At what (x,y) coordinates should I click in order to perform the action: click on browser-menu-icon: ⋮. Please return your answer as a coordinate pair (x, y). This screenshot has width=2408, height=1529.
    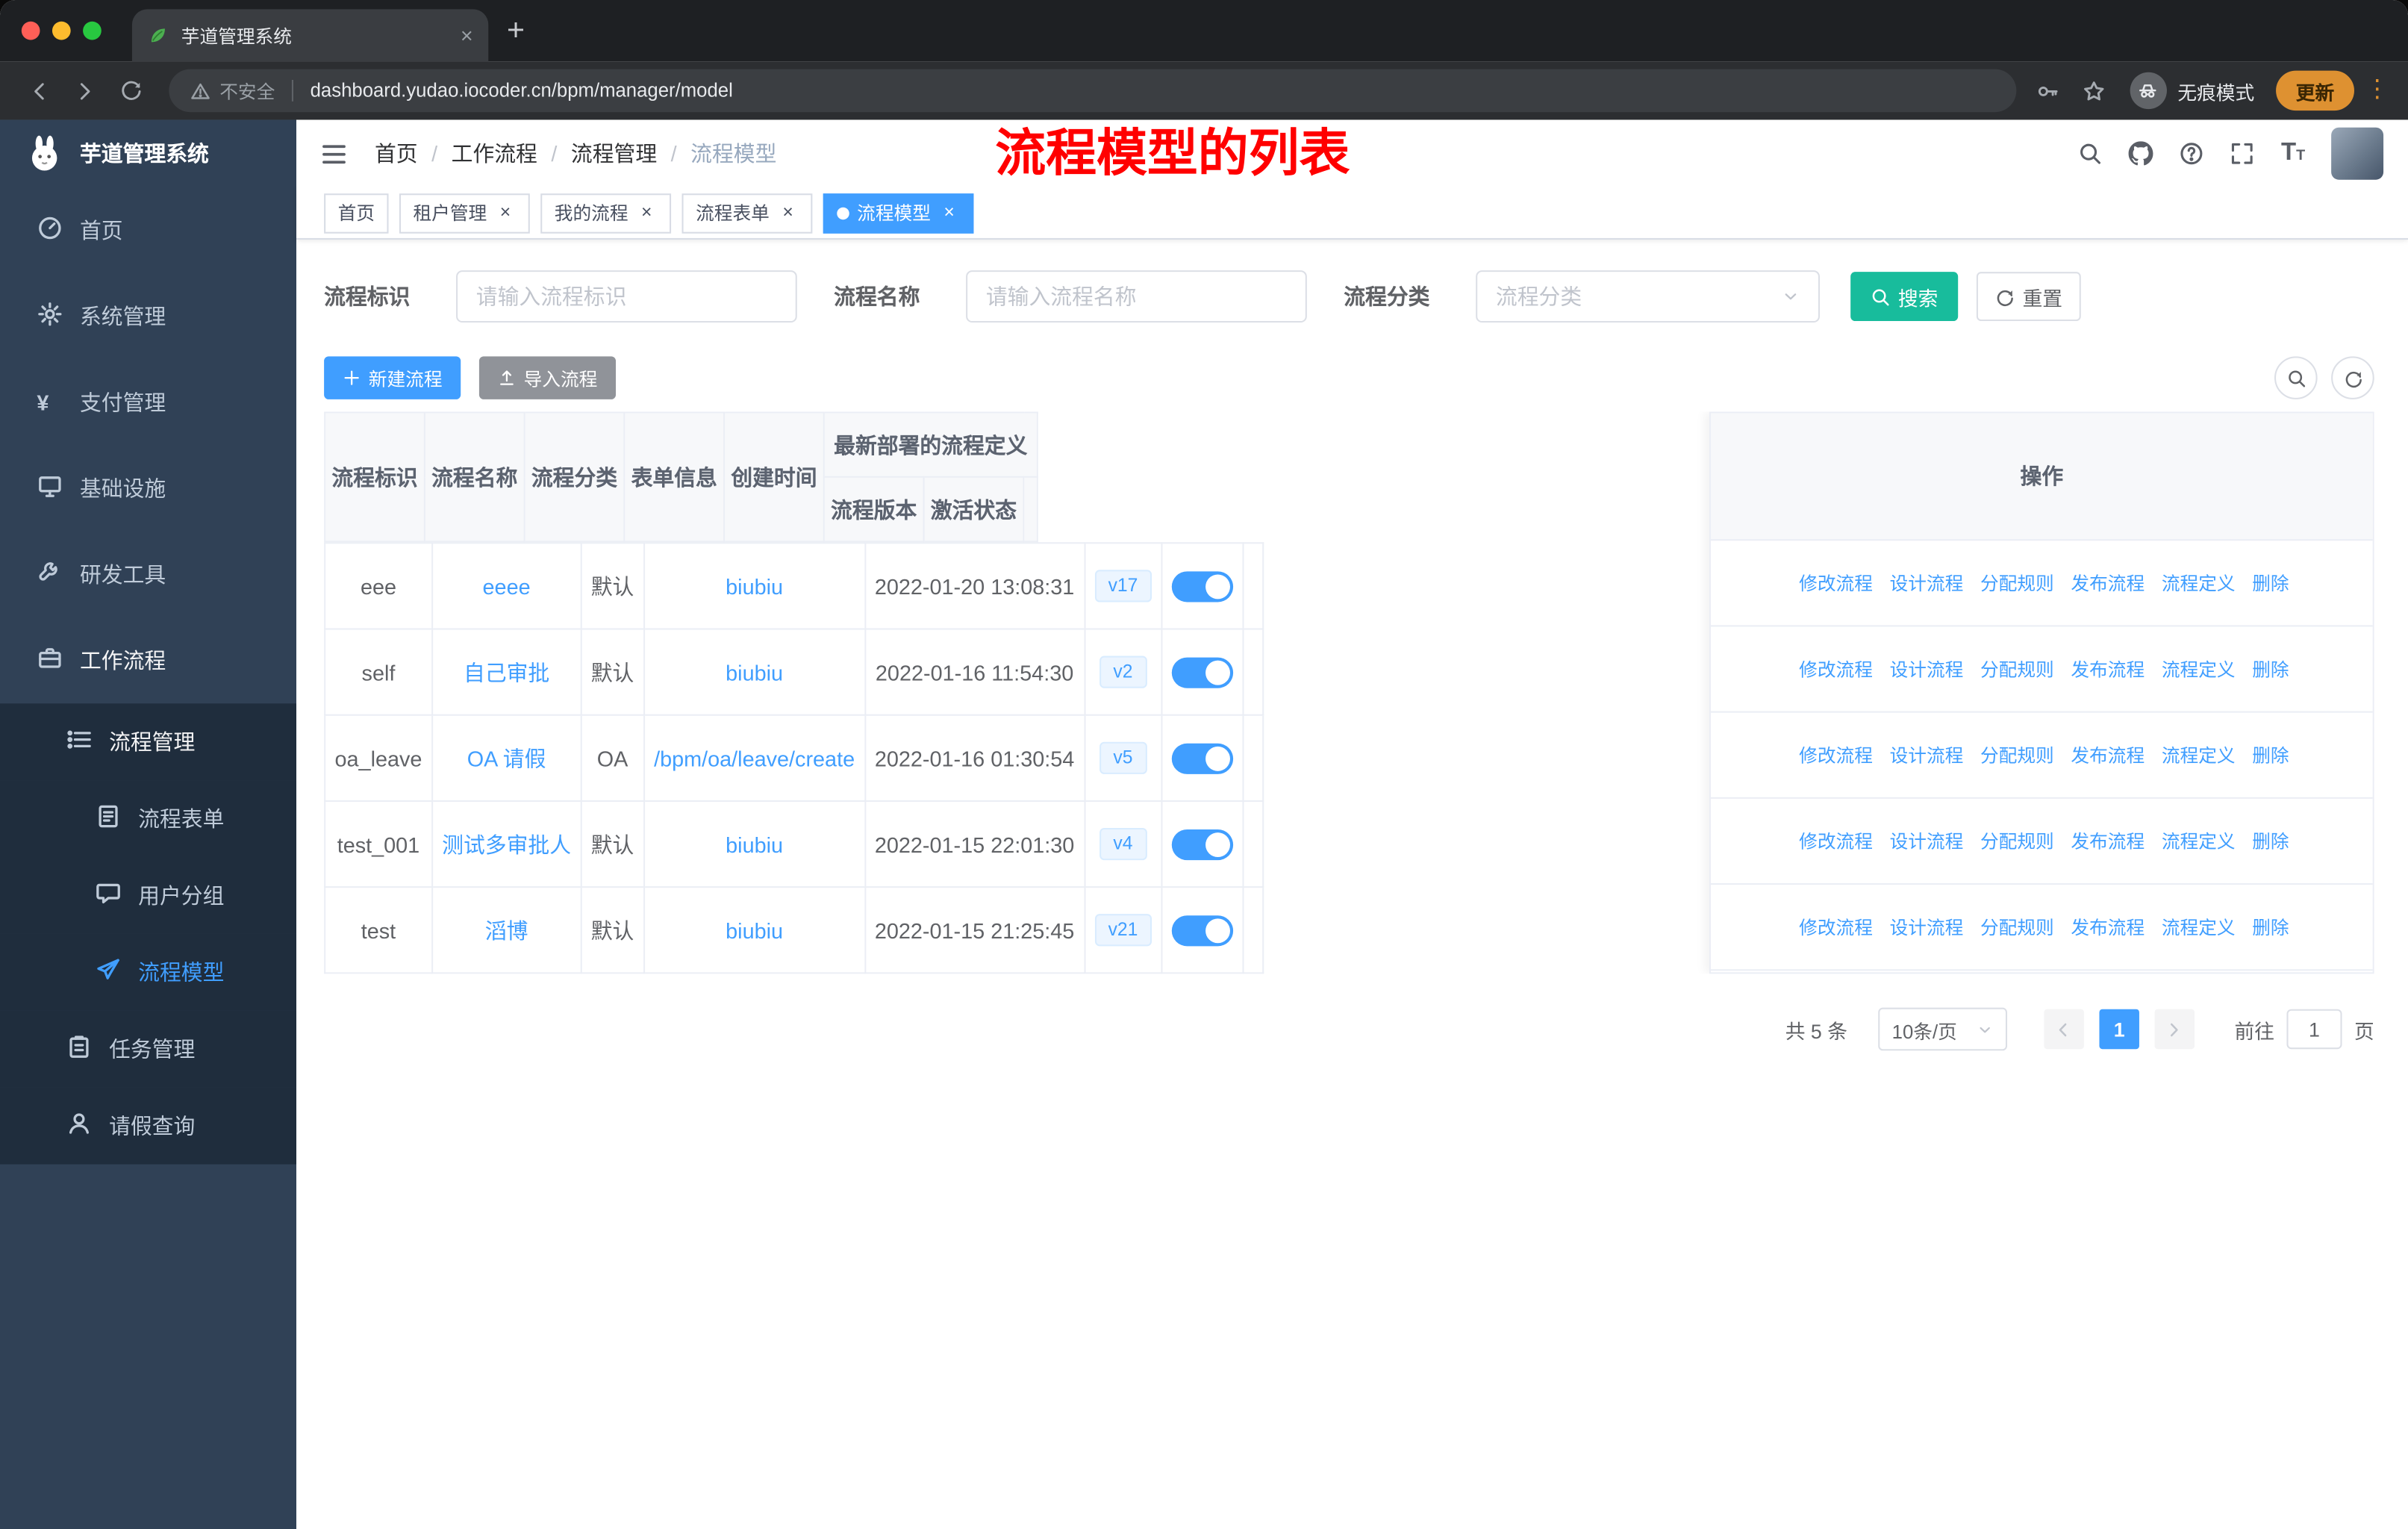
    Looking at the image, I should click on (2377, 90).